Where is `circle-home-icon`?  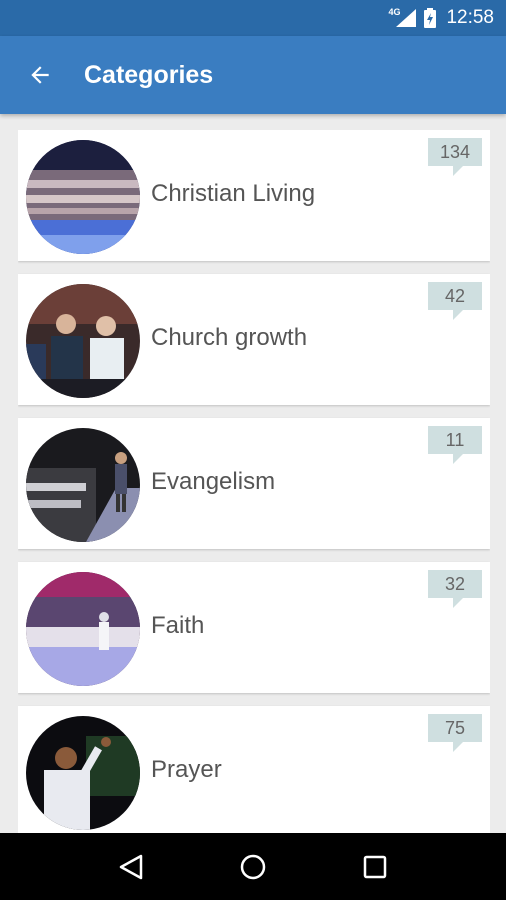 circle-home-icon is located at coordinates (253, 866).